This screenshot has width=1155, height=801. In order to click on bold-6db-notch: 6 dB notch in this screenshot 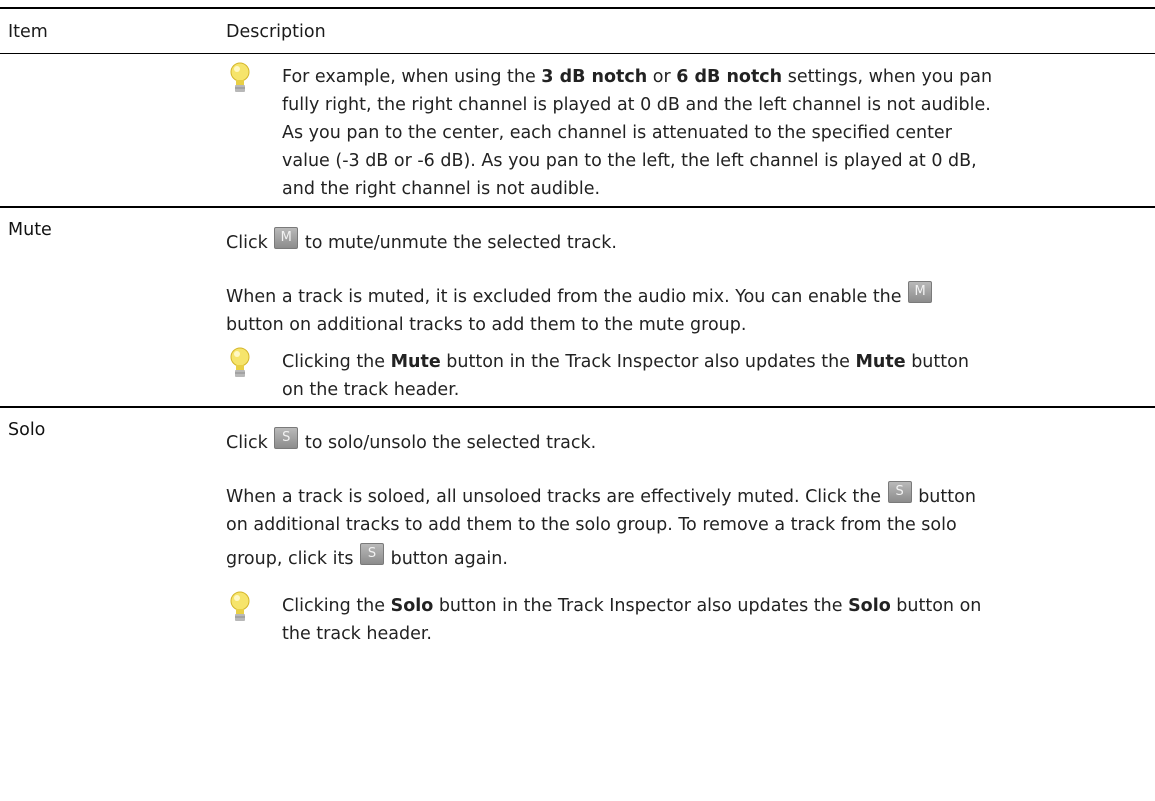, I will do `click(729, 77)`.